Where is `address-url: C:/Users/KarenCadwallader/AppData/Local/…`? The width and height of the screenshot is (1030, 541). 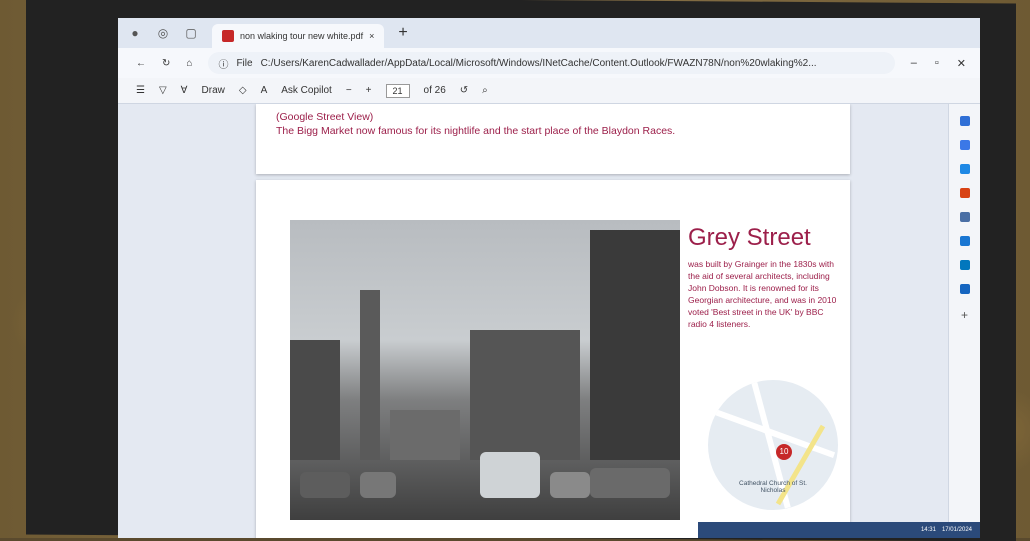
address-url: C:/Users/KarenCadwallader/AppData/Local/… is located at coordinates (539, 63).